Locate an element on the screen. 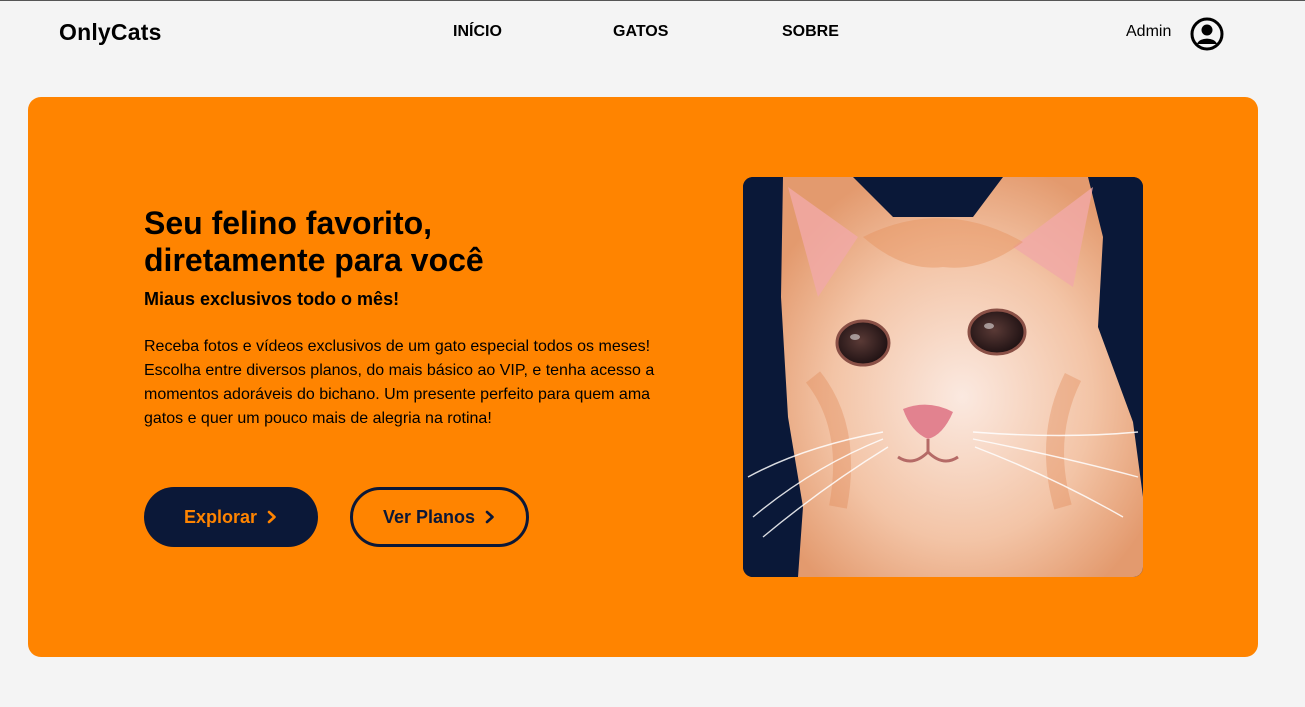  brand-logo: OnlyCats is located at coordinates (110, 32).